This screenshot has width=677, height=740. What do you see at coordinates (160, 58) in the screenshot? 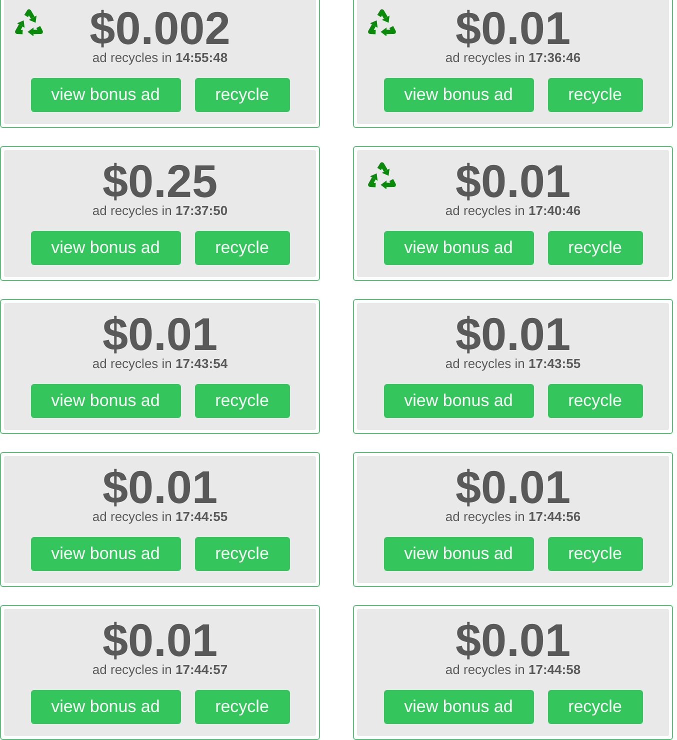
I see `recycle-countdown: ad recycles in 14:55:48` at bounding box center [160, 58].